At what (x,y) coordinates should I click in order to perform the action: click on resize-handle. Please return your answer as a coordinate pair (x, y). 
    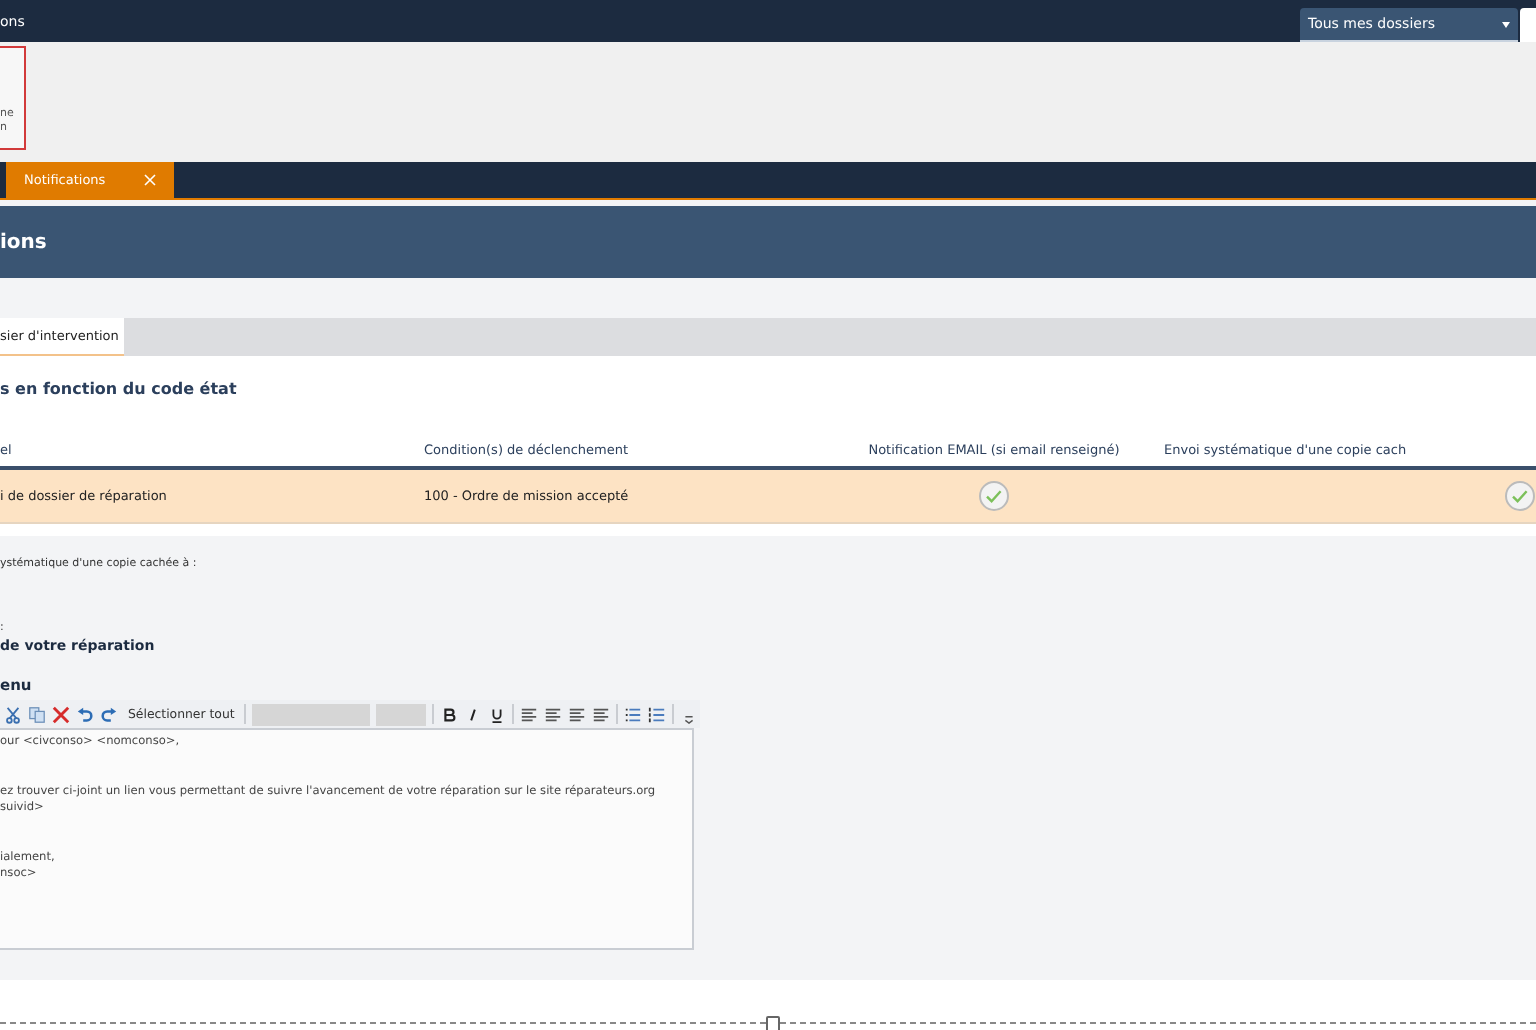
    Looking at the image, I should click on (773, 1023).